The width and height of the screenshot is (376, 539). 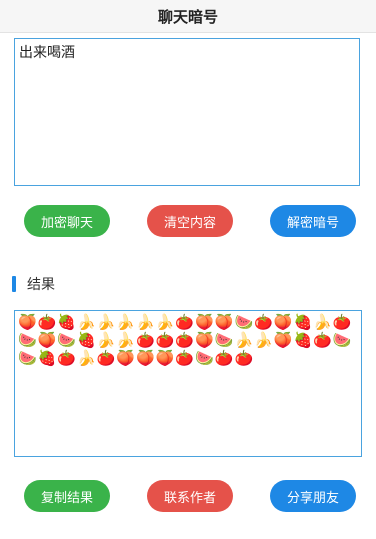 I want to click on page-title: 聊天暗号, so click(x=187, y=16).